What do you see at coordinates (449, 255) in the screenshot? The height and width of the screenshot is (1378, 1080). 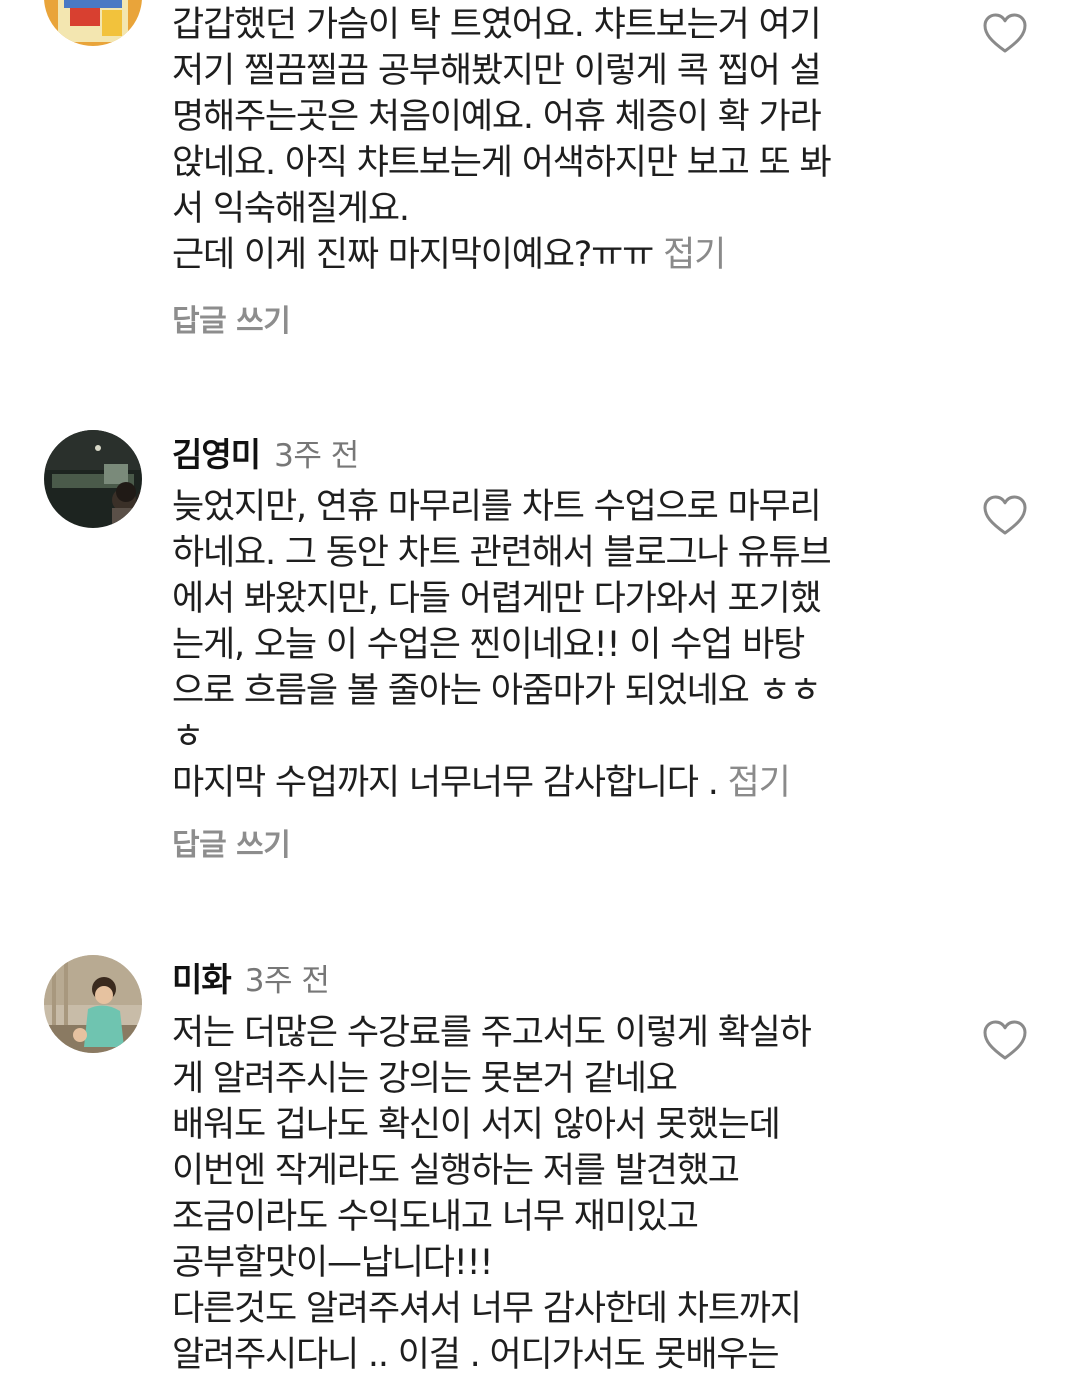 I see `comment-text-line: 근데 이게 진짜 마지막이예요?ㅠㅠ 접기` at bounding box center [449, 255].